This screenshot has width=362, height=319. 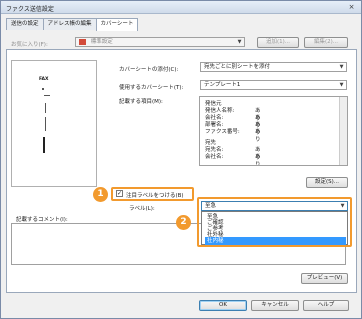 What do you see at coordinates (30, 9) in the screenshot?
I see `window-title: ファクス送信設定` at bounding box center [30, 9].